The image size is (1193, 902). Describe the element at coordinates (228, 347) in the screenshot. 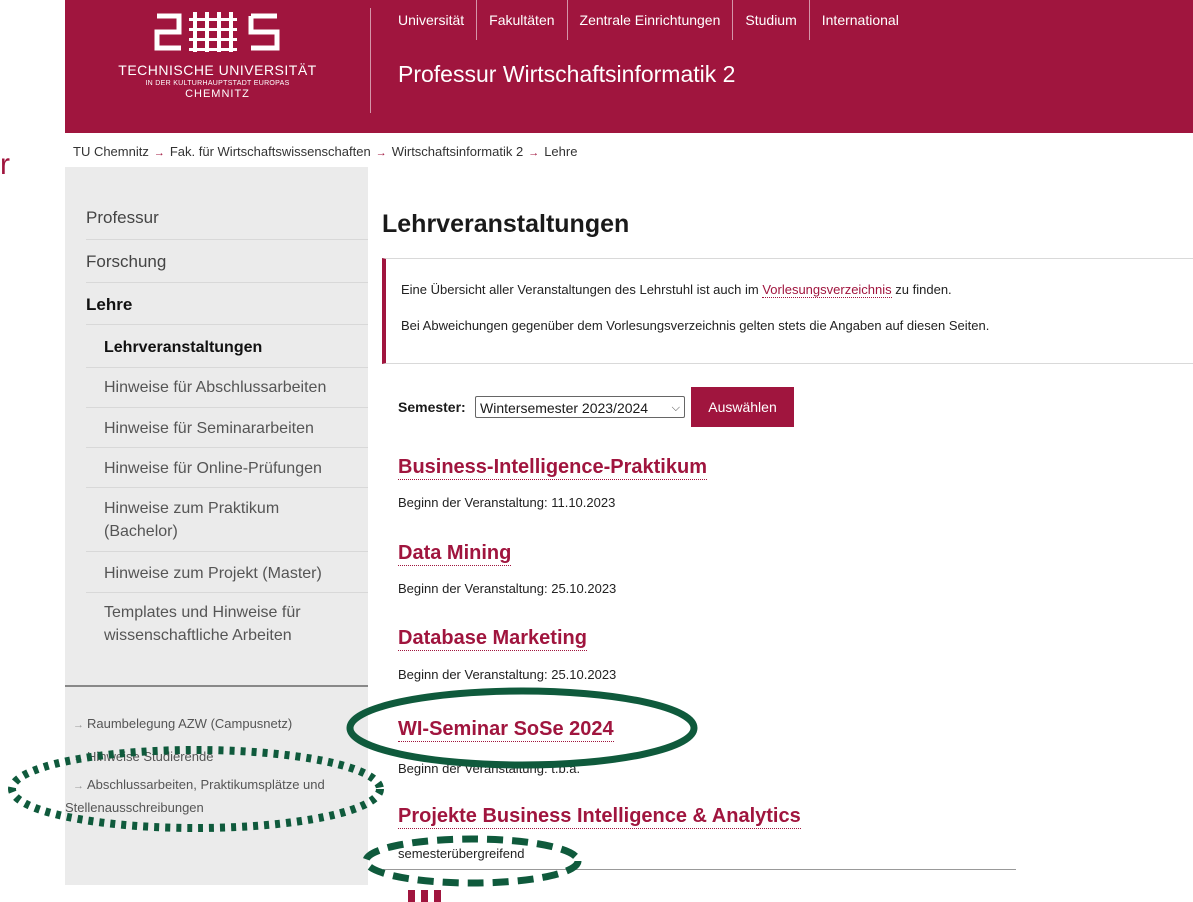

I see `sidebar-subitem-lehrveranstaltungen: Lehrveranstaltungen` at that location.